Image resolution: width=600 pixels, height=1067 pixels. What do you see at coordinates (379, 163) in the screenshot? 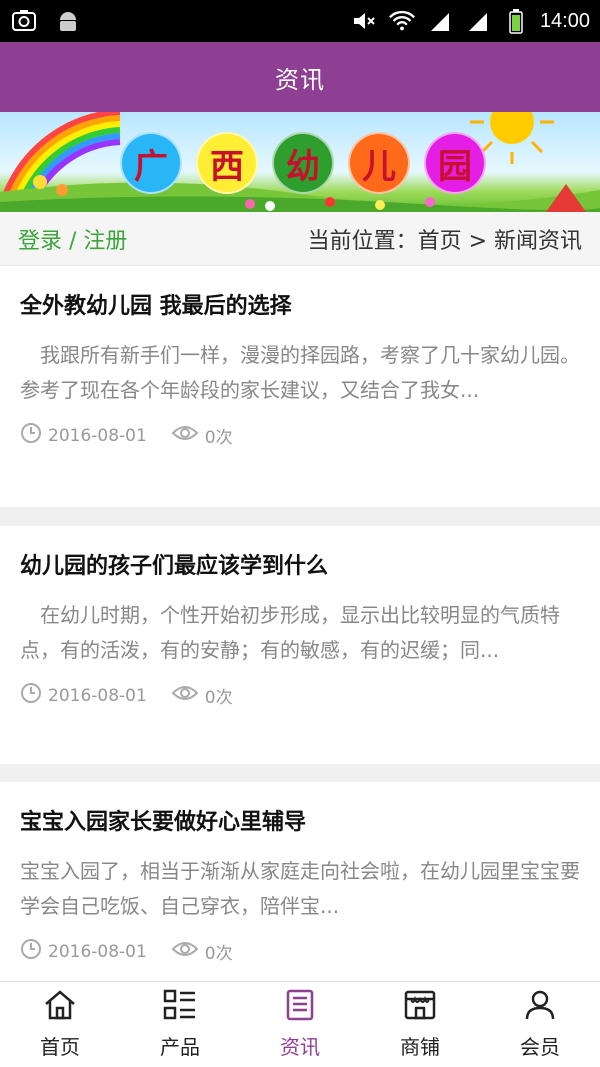
I see `banner-circle-4: 儿` at bounding box center [379, 163].